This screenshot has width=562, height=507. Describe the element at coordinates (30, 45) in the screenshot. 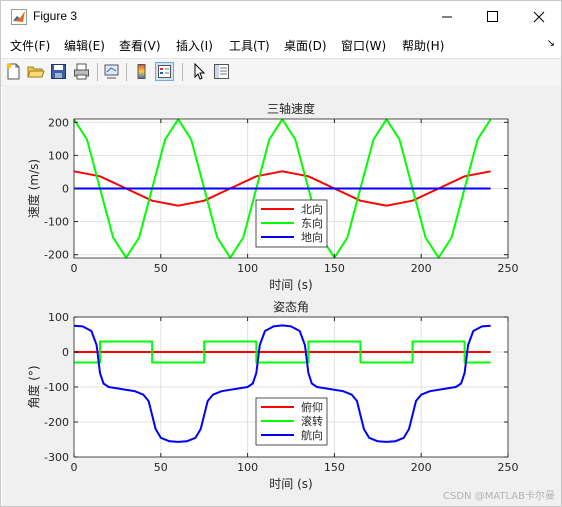

I see `menu-file: 文件(F)` at that location.